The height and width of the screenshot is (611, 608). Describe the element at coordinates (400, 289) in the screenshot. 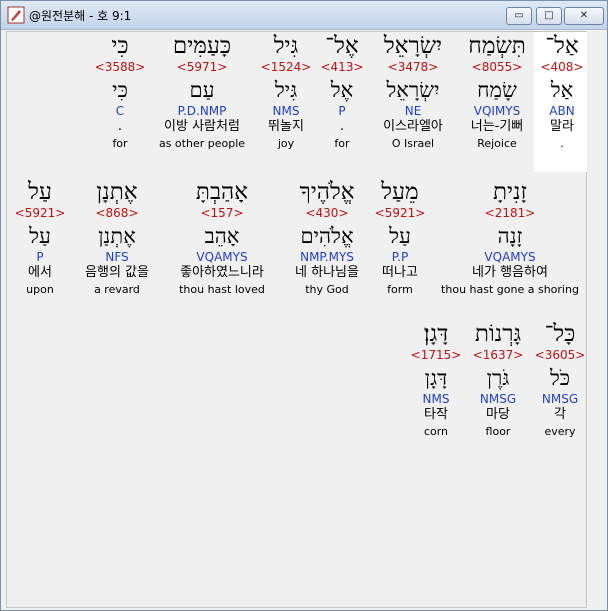

I see `english-gloss: form` at that location.